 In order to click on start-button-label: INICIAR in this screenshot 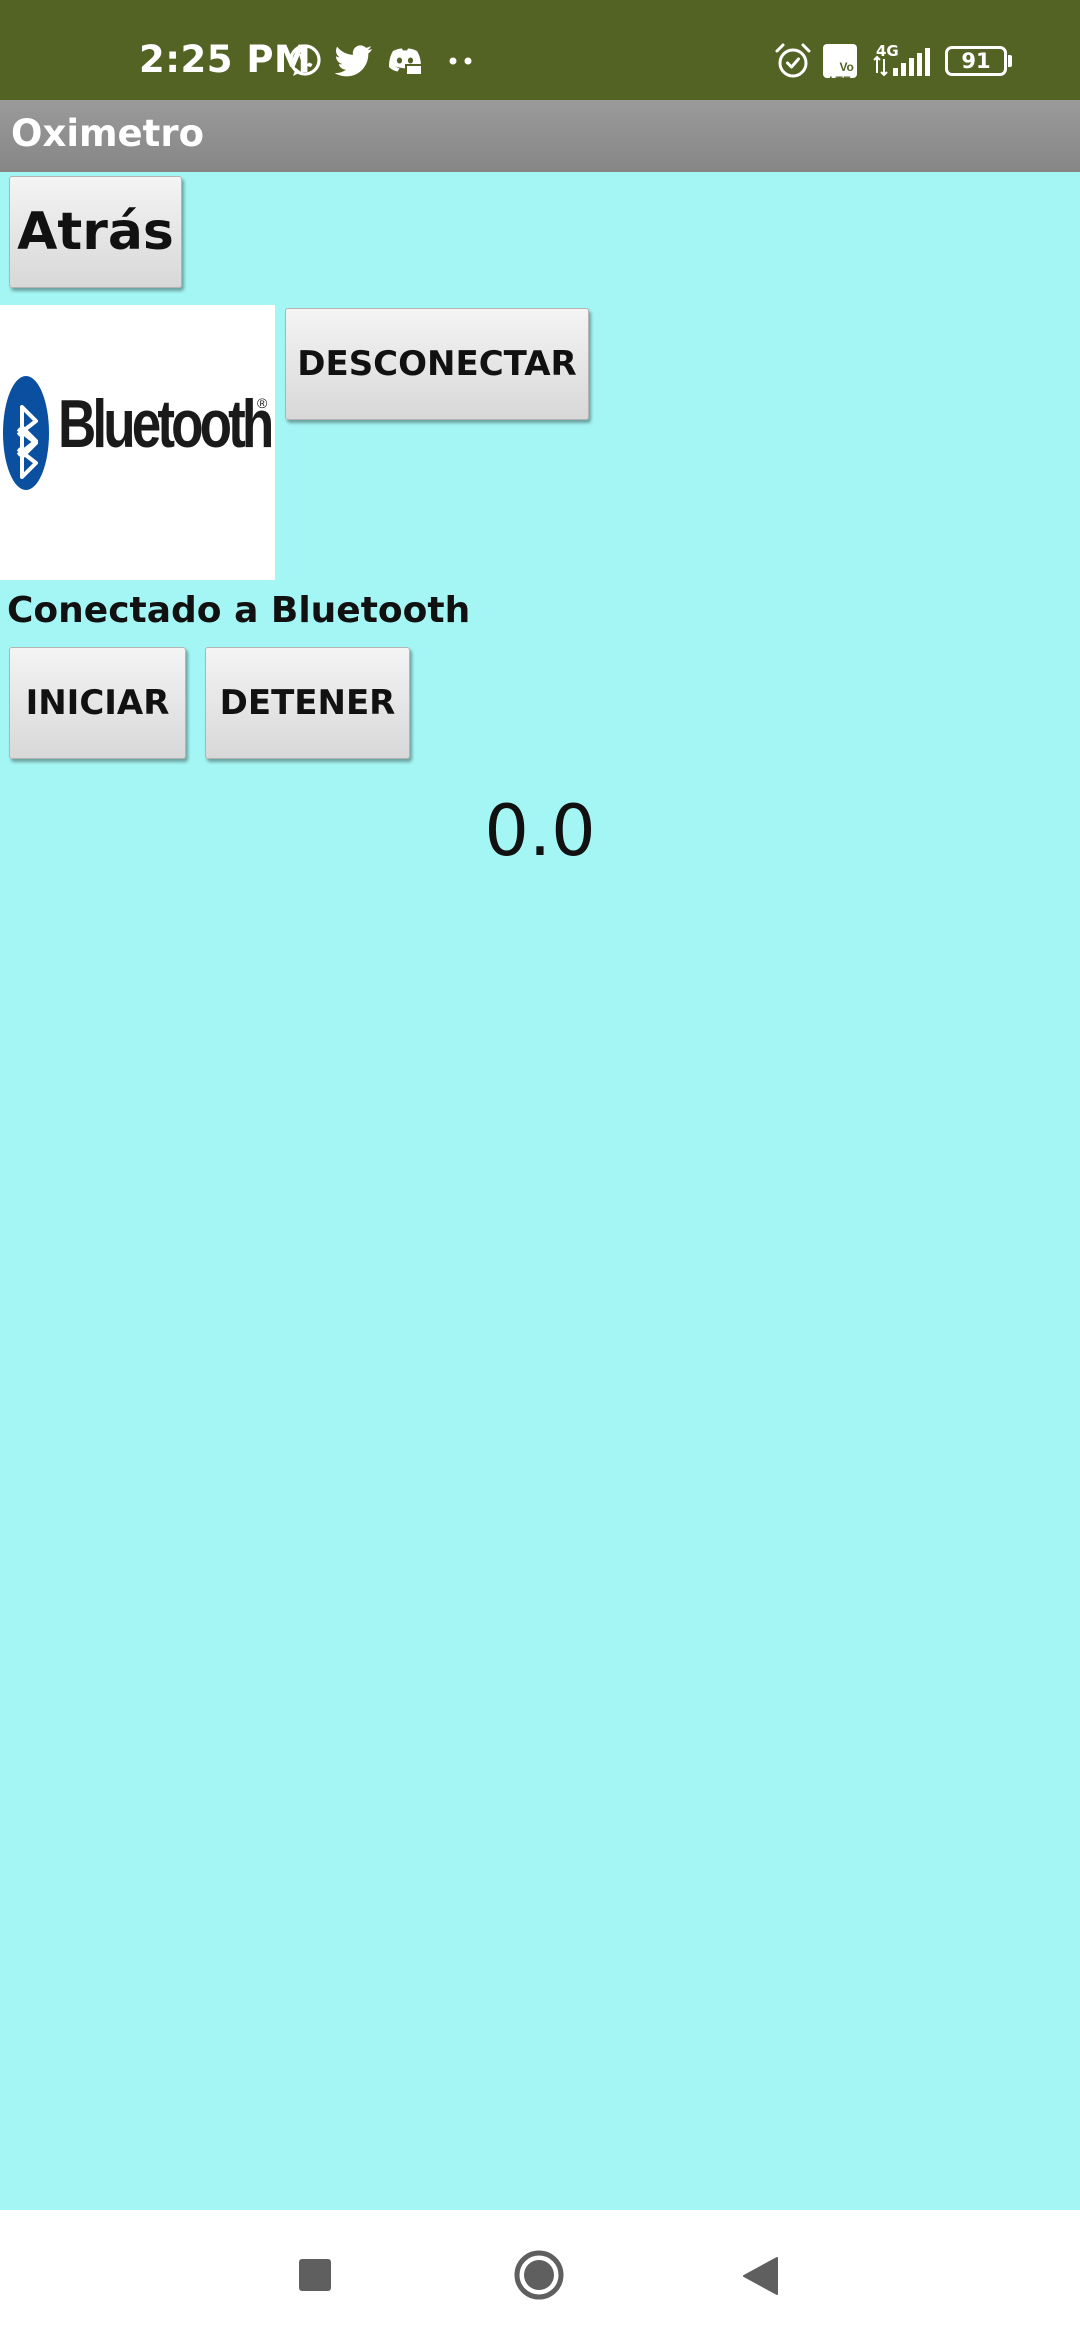, I will do `click(97, 703)`.